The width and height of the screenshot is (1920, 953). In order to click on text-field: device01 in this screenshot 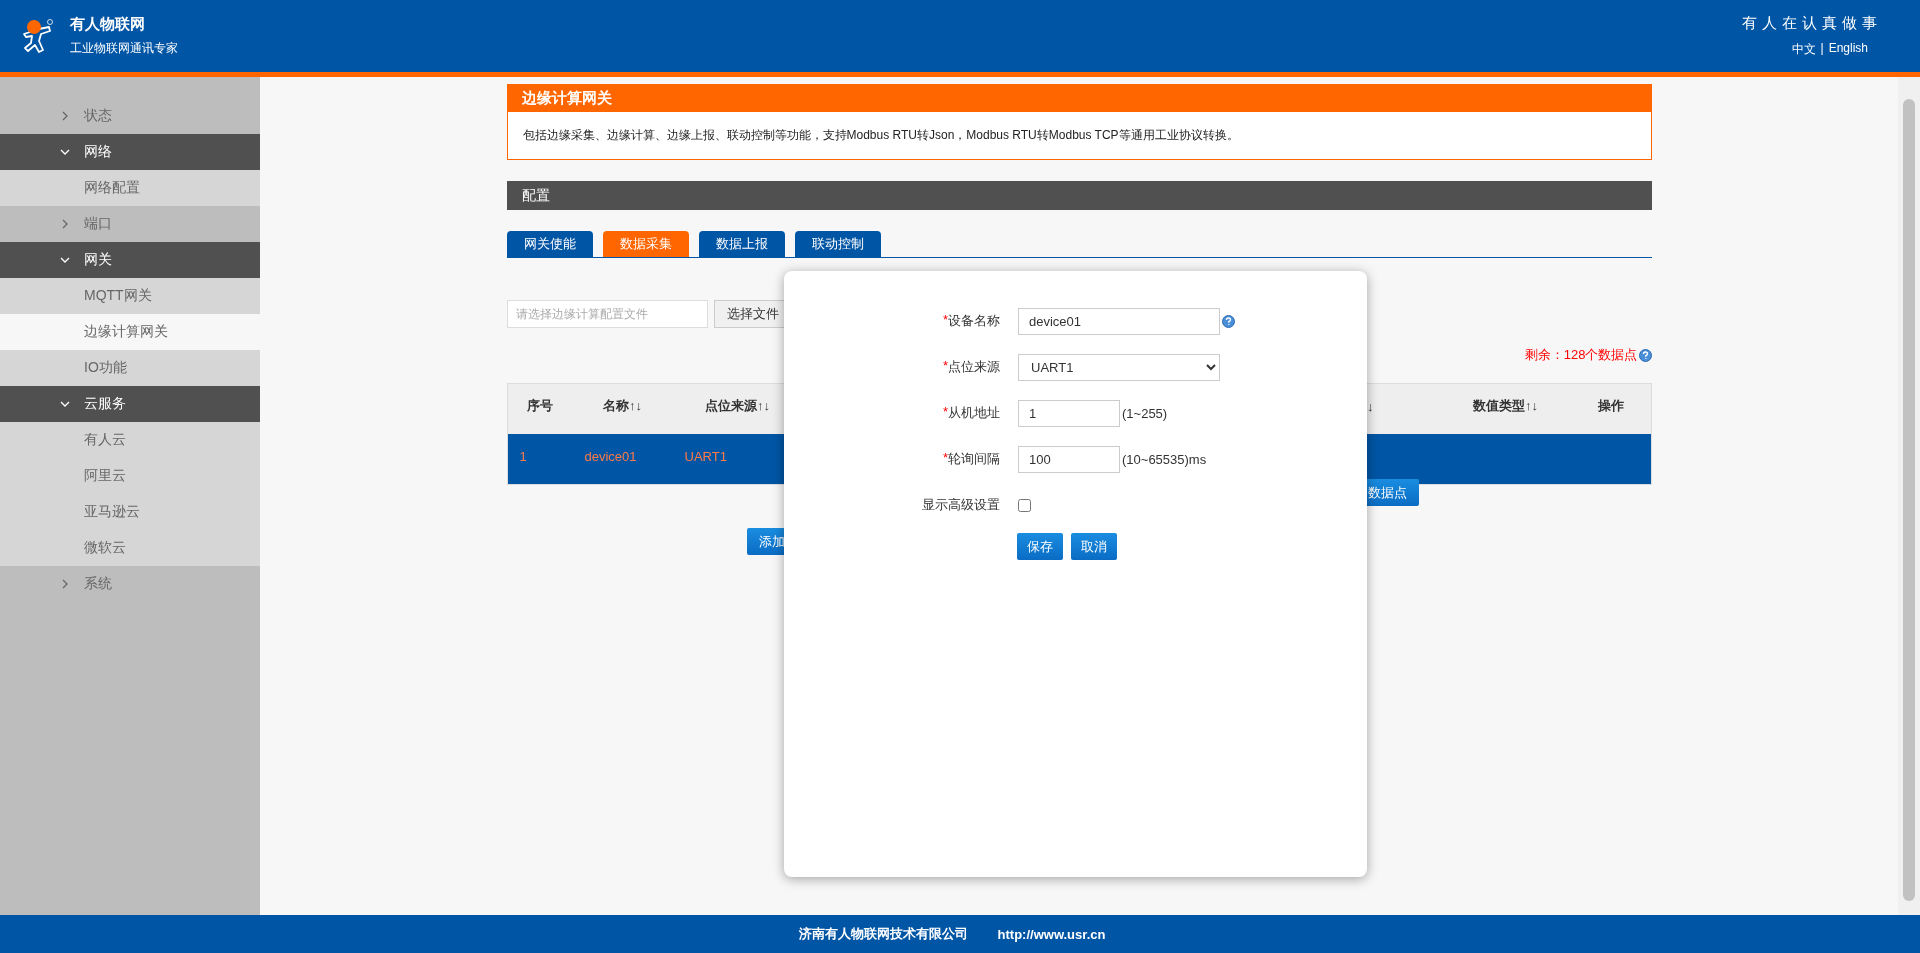, I will do `click(1119, 321)`.